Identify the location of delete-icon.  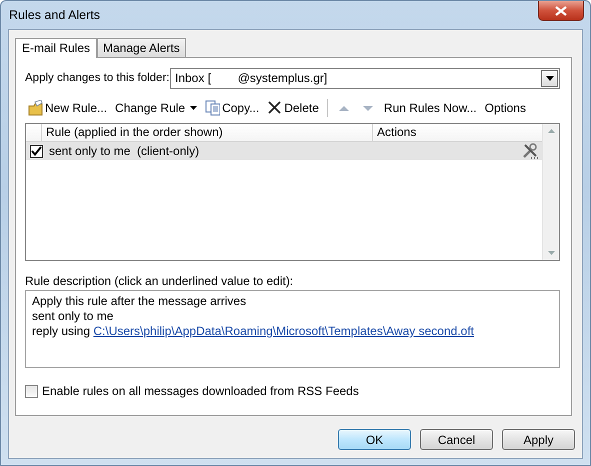
(274, 108).